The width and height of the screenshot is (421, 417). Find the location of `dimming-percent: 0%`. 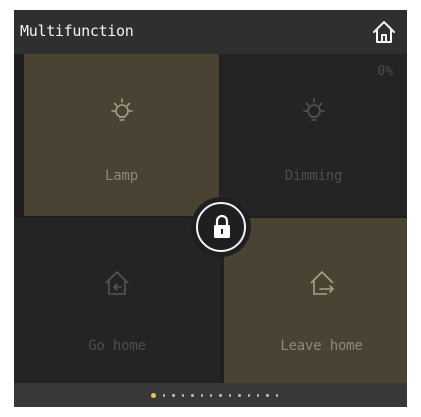

dimming-percent: 0% is located at coordinates (385, 71).